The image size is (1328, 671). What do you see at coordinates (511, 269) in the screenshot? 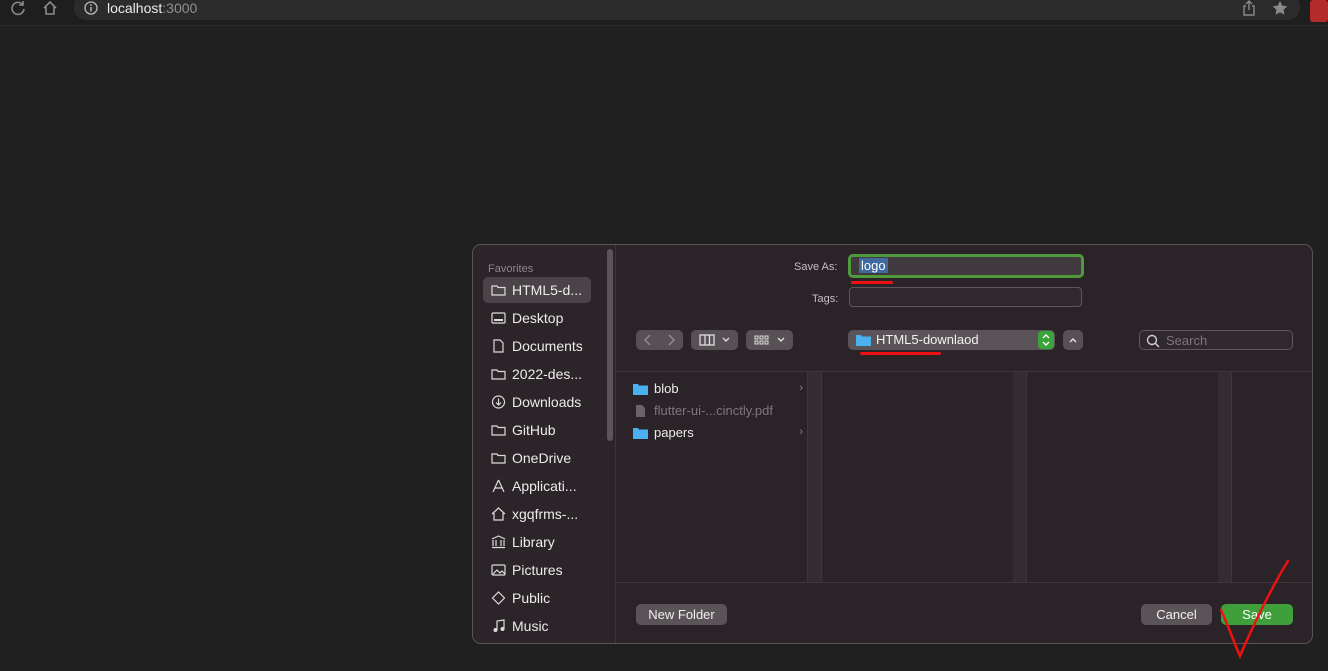
I see `sidebar-section-title: Favorites` at bounding box center [511, 269].